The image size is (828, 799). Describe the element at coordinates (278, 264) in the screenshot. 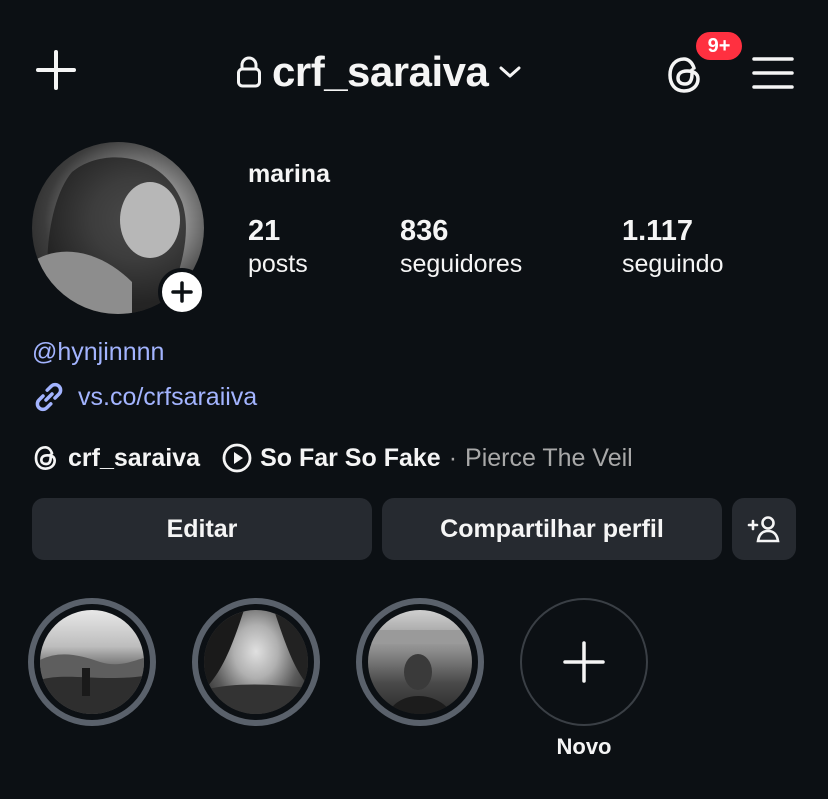

I see `posts-label: posts` at that location.